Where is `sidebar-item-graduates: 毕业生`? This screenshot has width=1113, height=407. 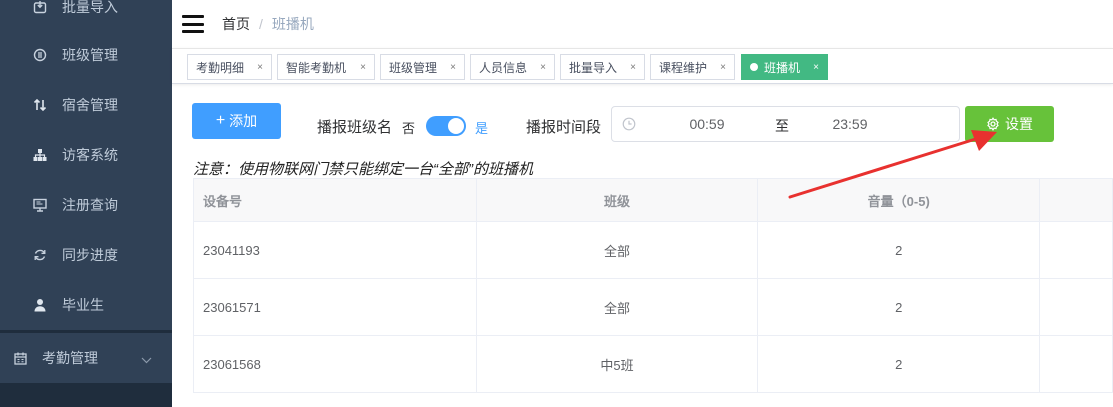
sidebar-item-graduates: 毕业生 is located at coordinates (86, 305).